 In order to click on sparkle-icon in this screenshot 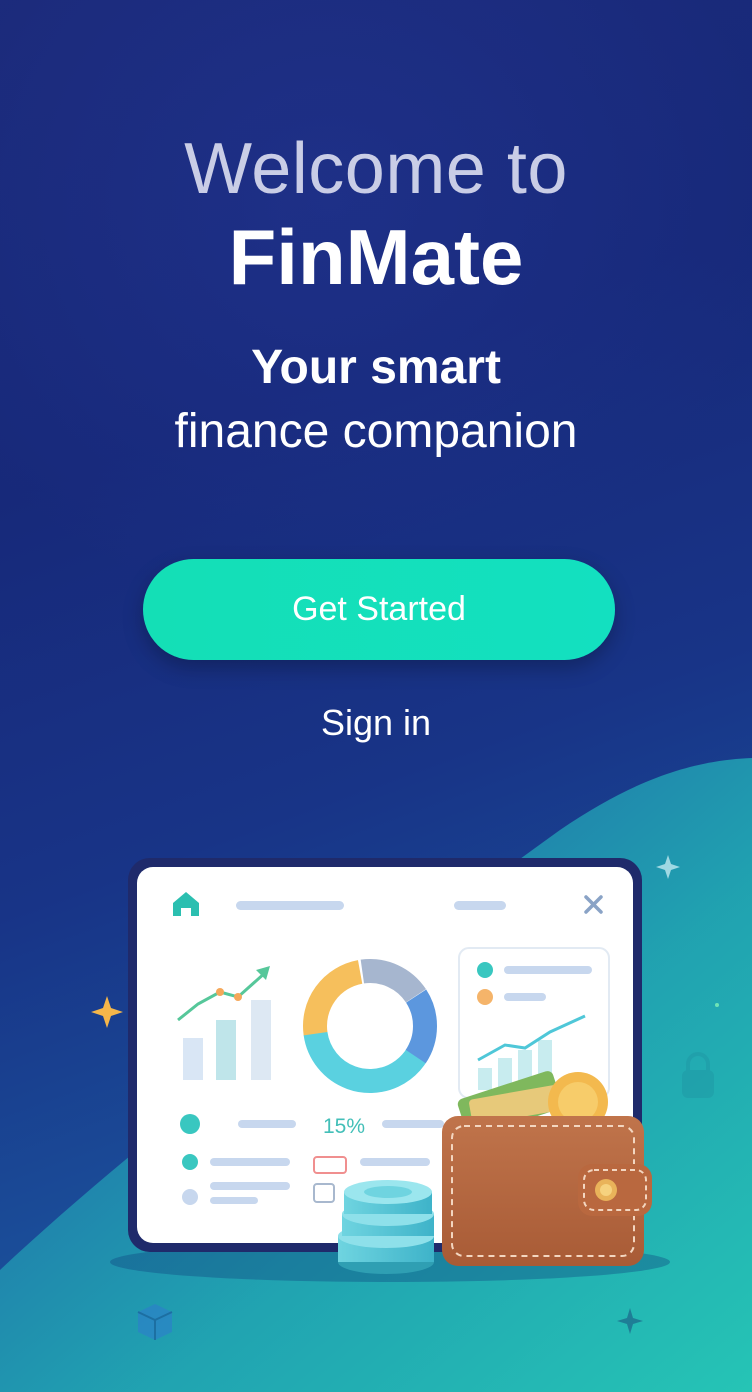, I will do `click(107, 1012)`.